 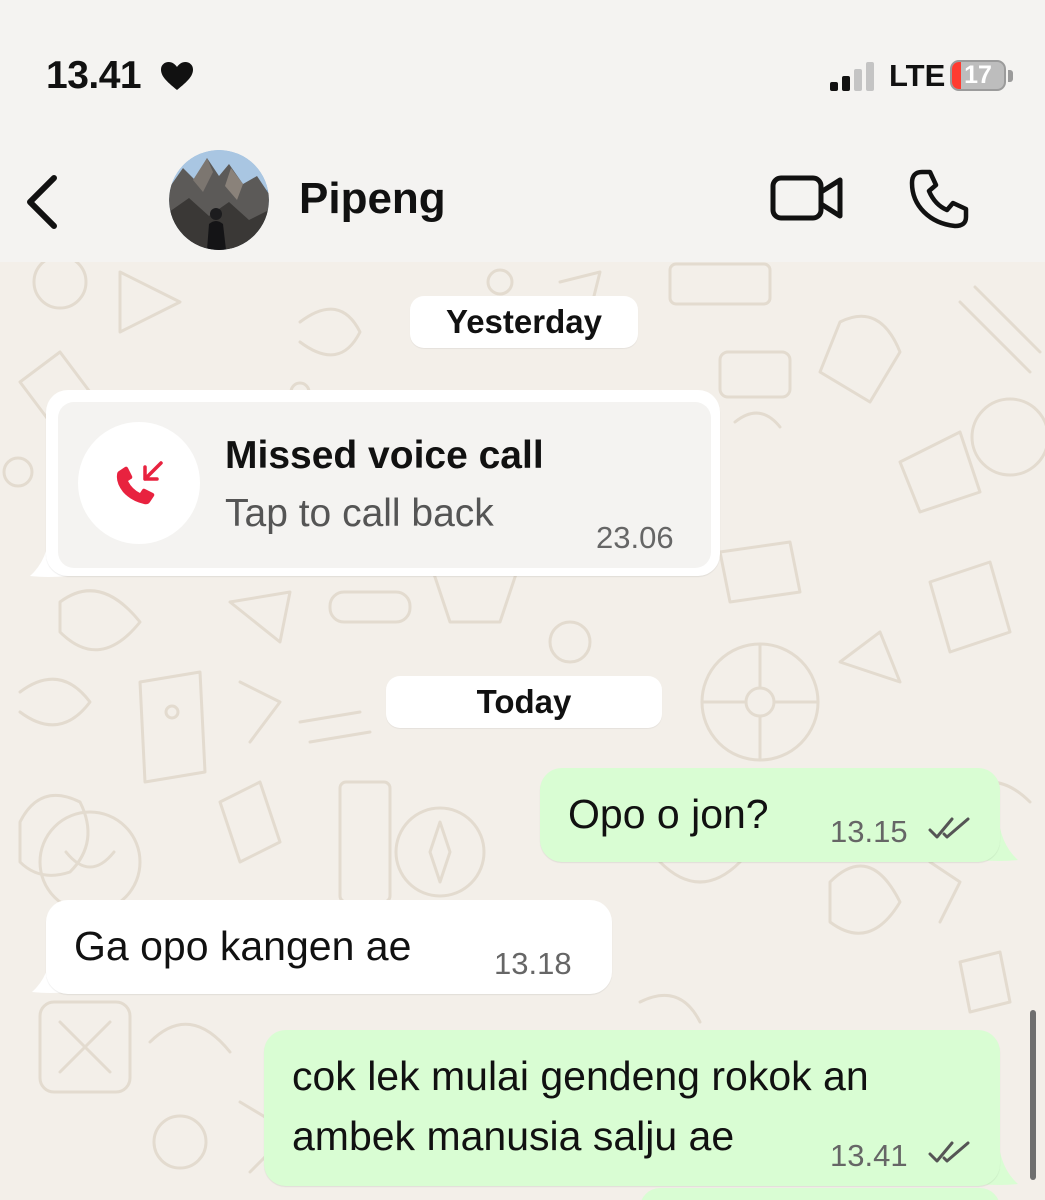 What do you see at coordinates (243, 946) in the screenshot?
I see `message-text: Ga opo kangen ae` at bounding box center [243, 946].